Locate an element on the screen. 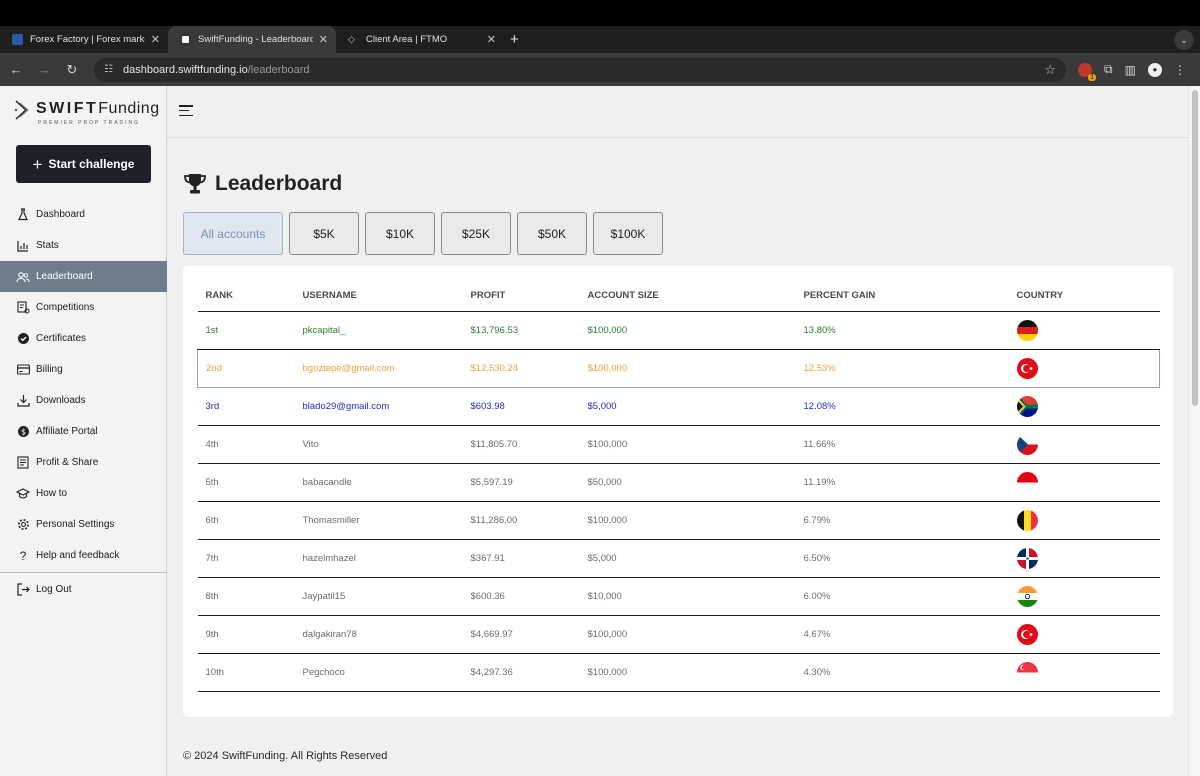 The height and width of the screenshot is (776, 1200). sidebar-item-label: How to is located at coordinates (52, 493).